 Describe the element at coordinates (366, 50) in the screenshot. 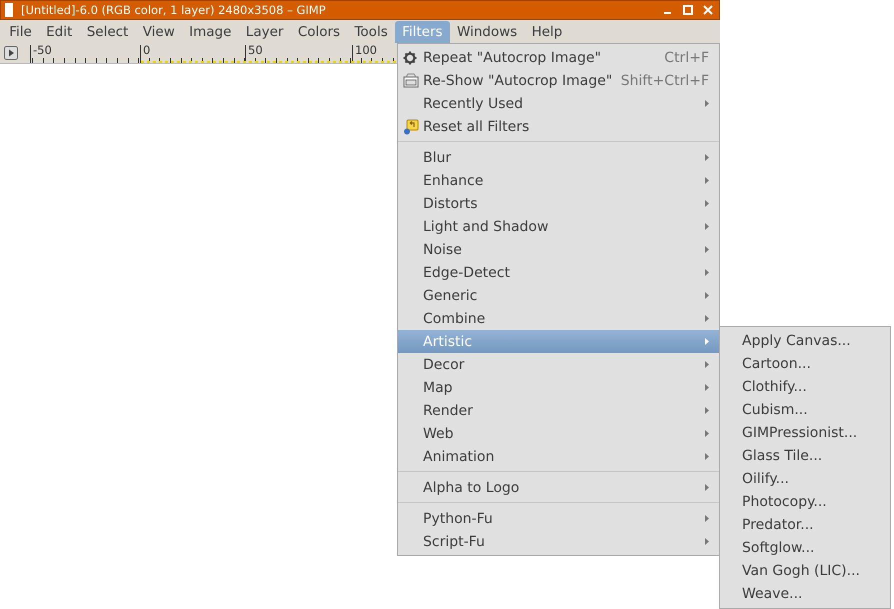

I see `ruler-label: 100` at that location.